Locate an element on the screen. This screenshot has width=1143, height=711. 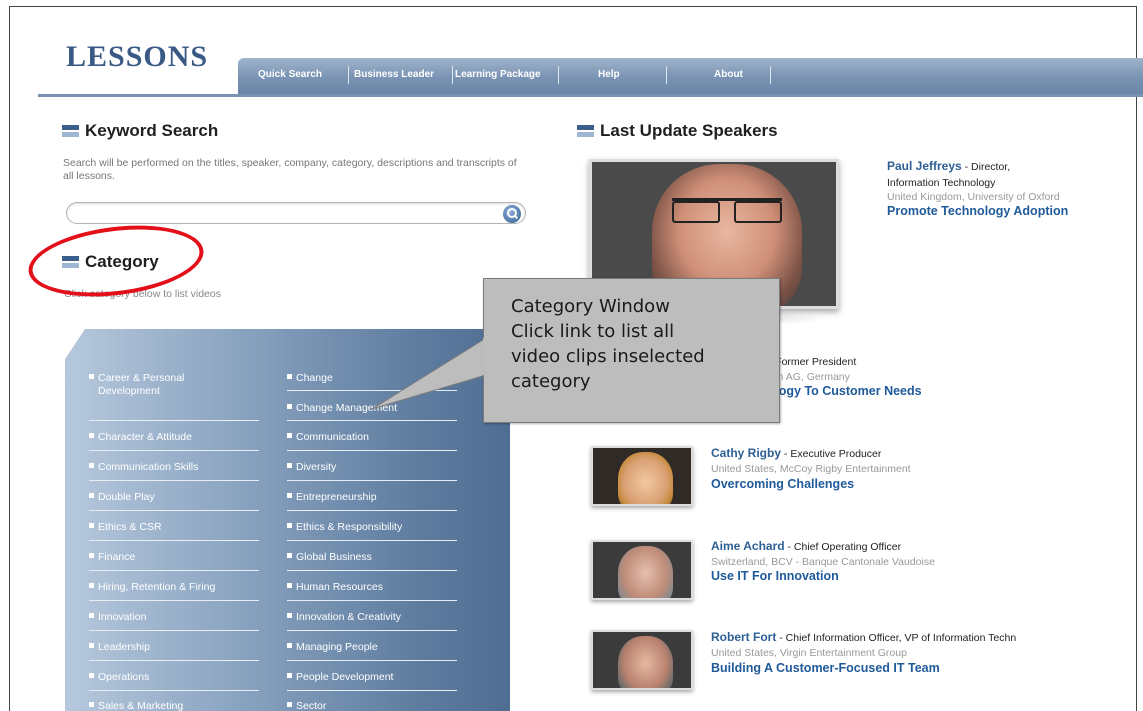
partial-speaker-lesson: nology To Customer Needs is located at coordinates (841, 391).